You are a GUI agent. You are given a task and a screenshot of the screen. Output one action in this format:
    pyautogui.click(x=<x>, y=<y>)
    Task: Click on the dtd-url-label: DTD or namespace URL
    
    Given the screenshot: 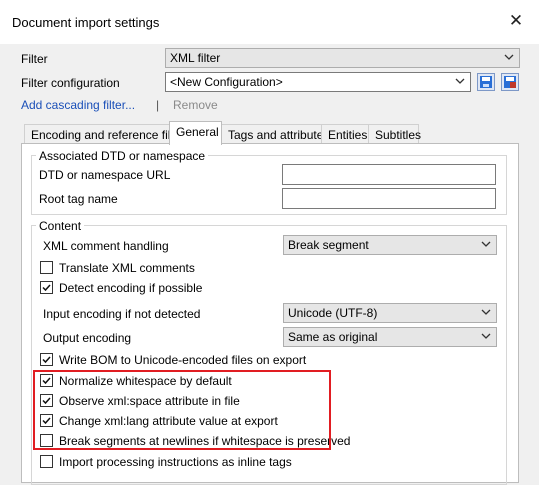 What is the action you would take?
    pyautogui.click(x=105, y=175)
    